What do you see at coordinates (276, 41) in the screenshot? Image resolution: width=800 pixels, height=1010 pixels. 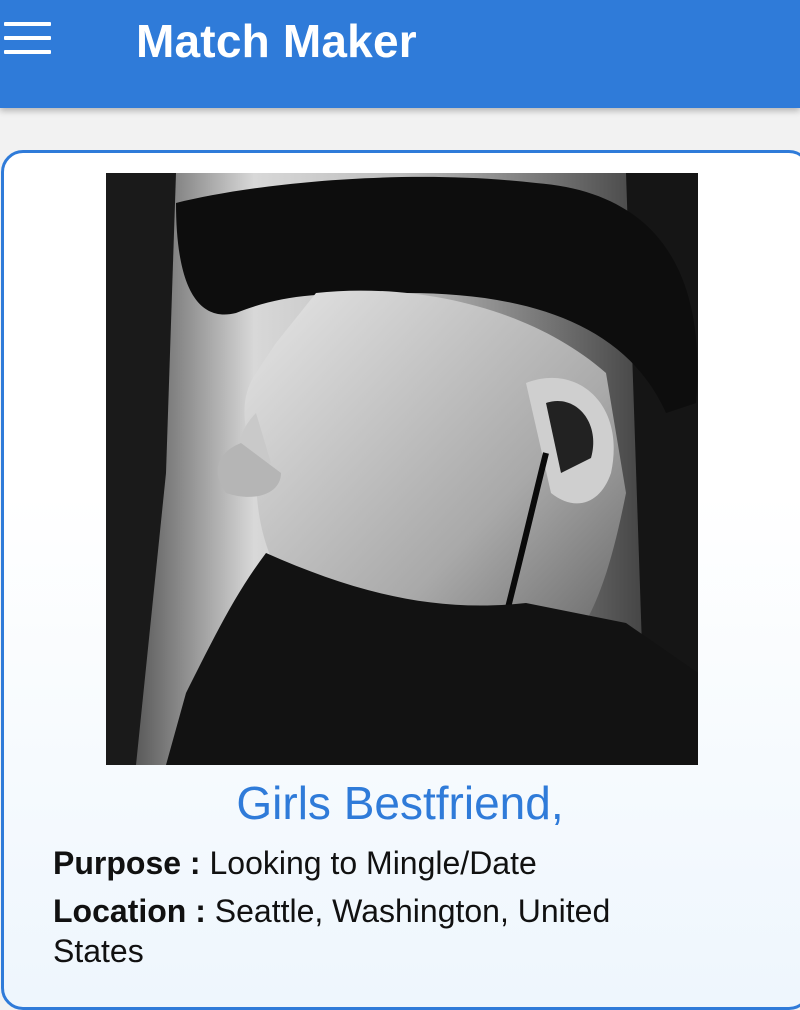 I see `app-title: Match Maker` at bounding box center [276, 41].